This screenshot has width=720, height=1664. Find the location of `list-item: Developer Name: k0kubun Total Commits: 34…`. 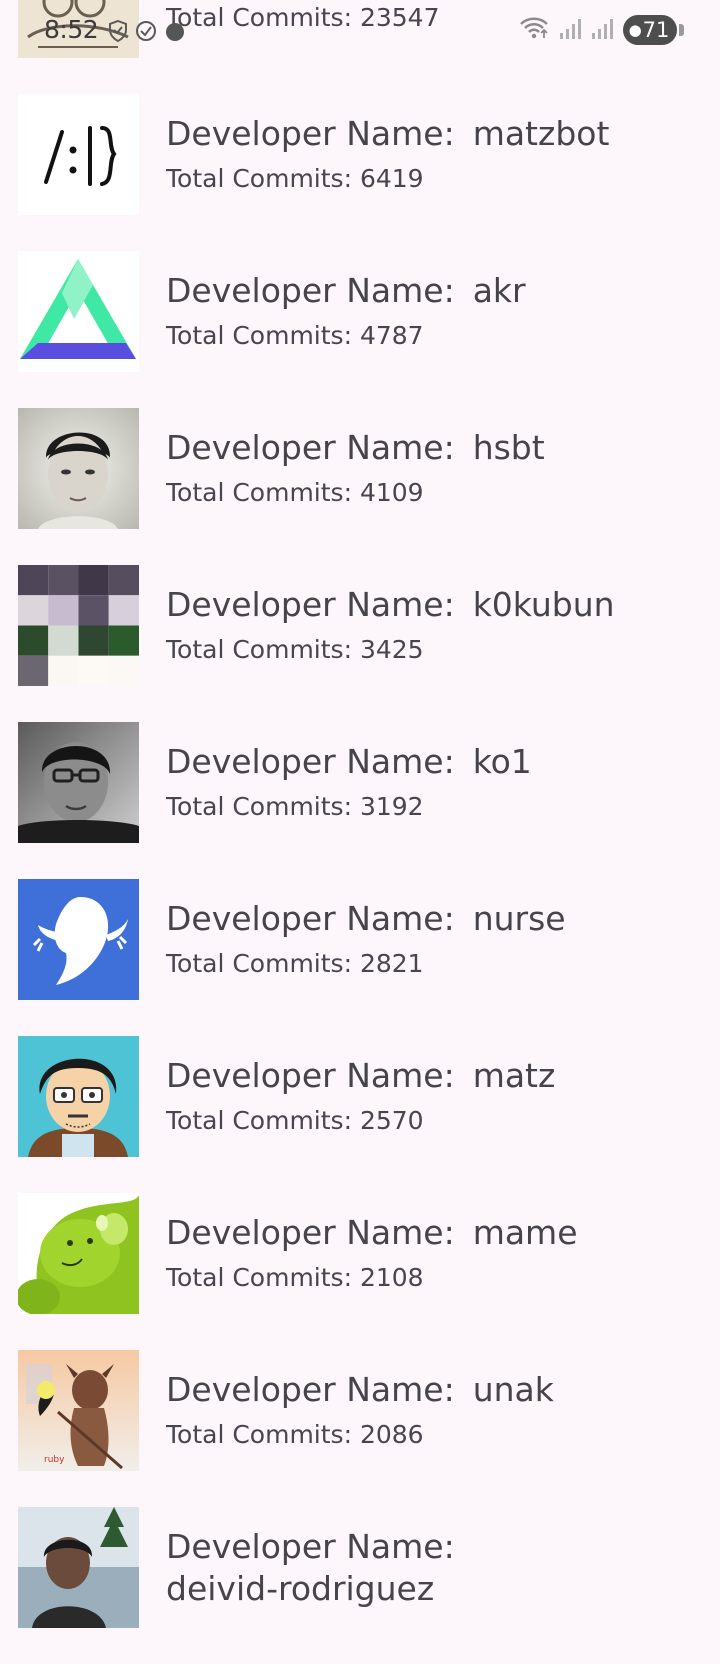

list-item: Developer Name: k0kubun Total Commits: 34… is located at coordinates (360, 643).